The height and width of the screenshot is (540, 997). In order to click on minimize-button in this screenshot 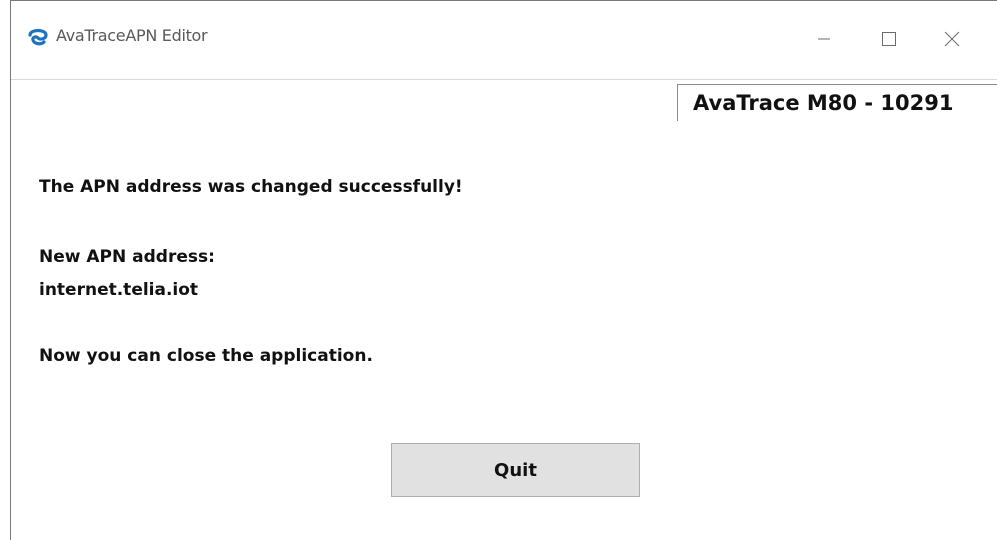, I will do `click(824, 39)`.